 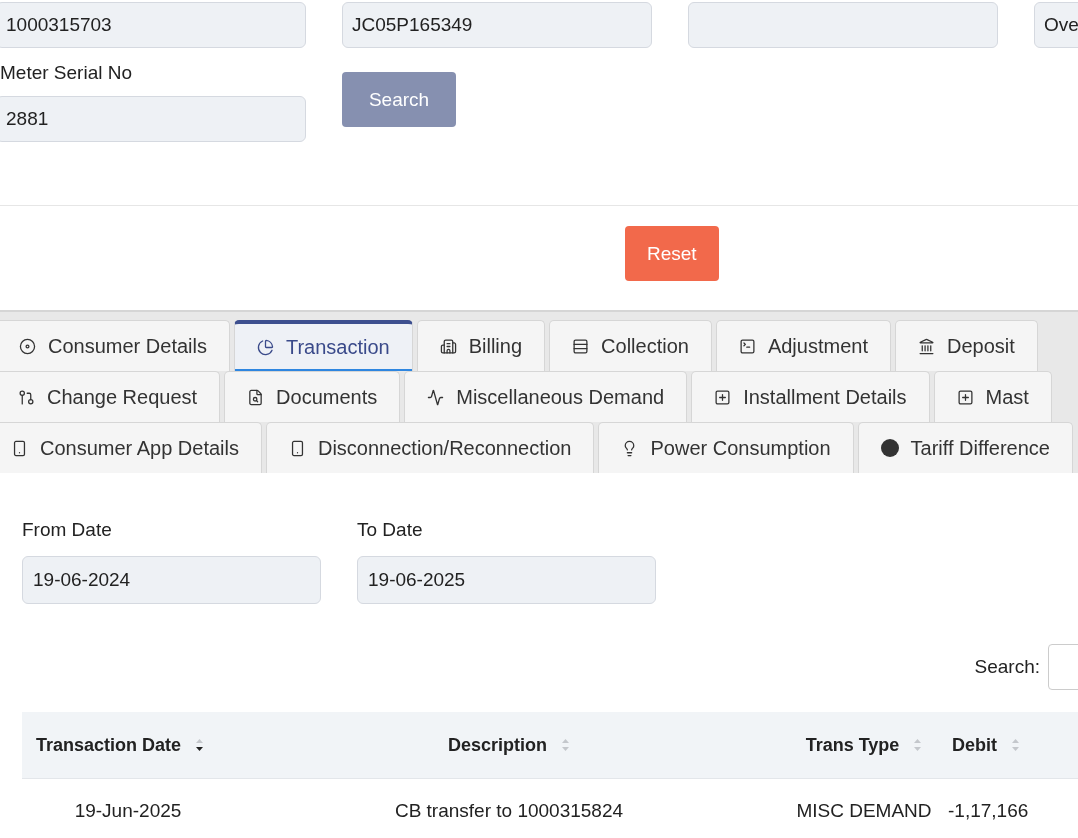 What do you see at coordinates (988, 811) in the screenshot?
I see `table-cell-text: -1,17,166` at bounding box center [988, 811].